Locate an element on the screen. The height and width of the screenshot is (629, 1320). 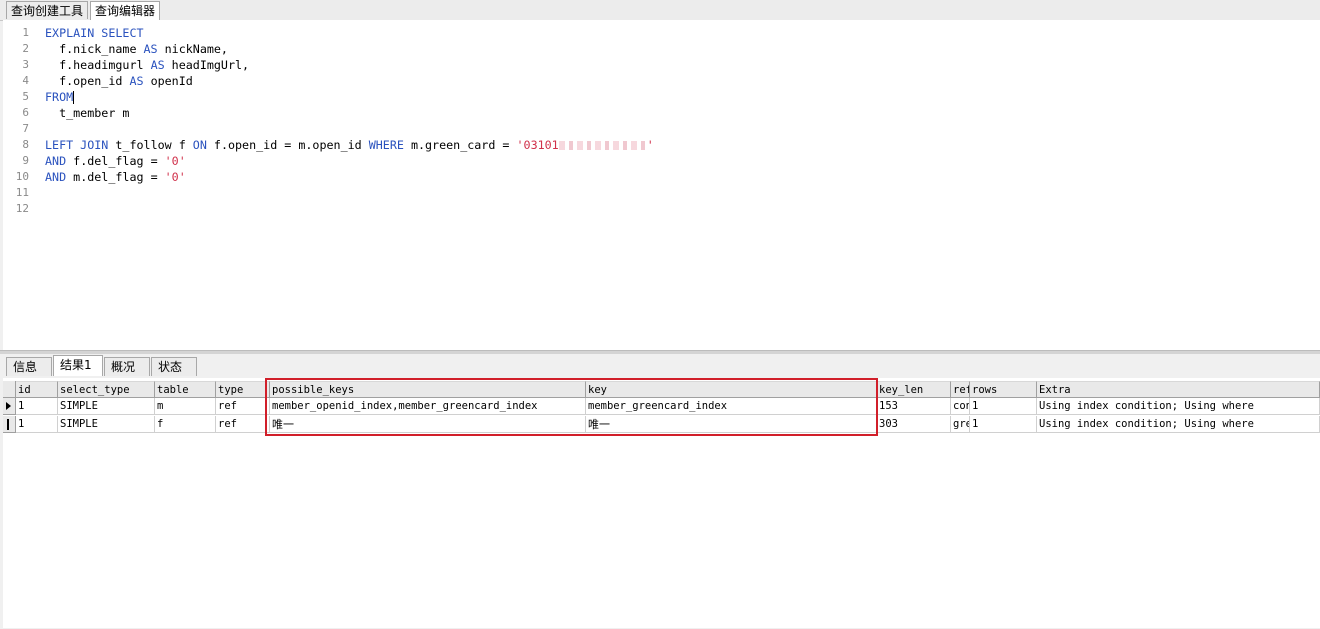
column-header-select-type: select_type is located at coordinates (106, 389).